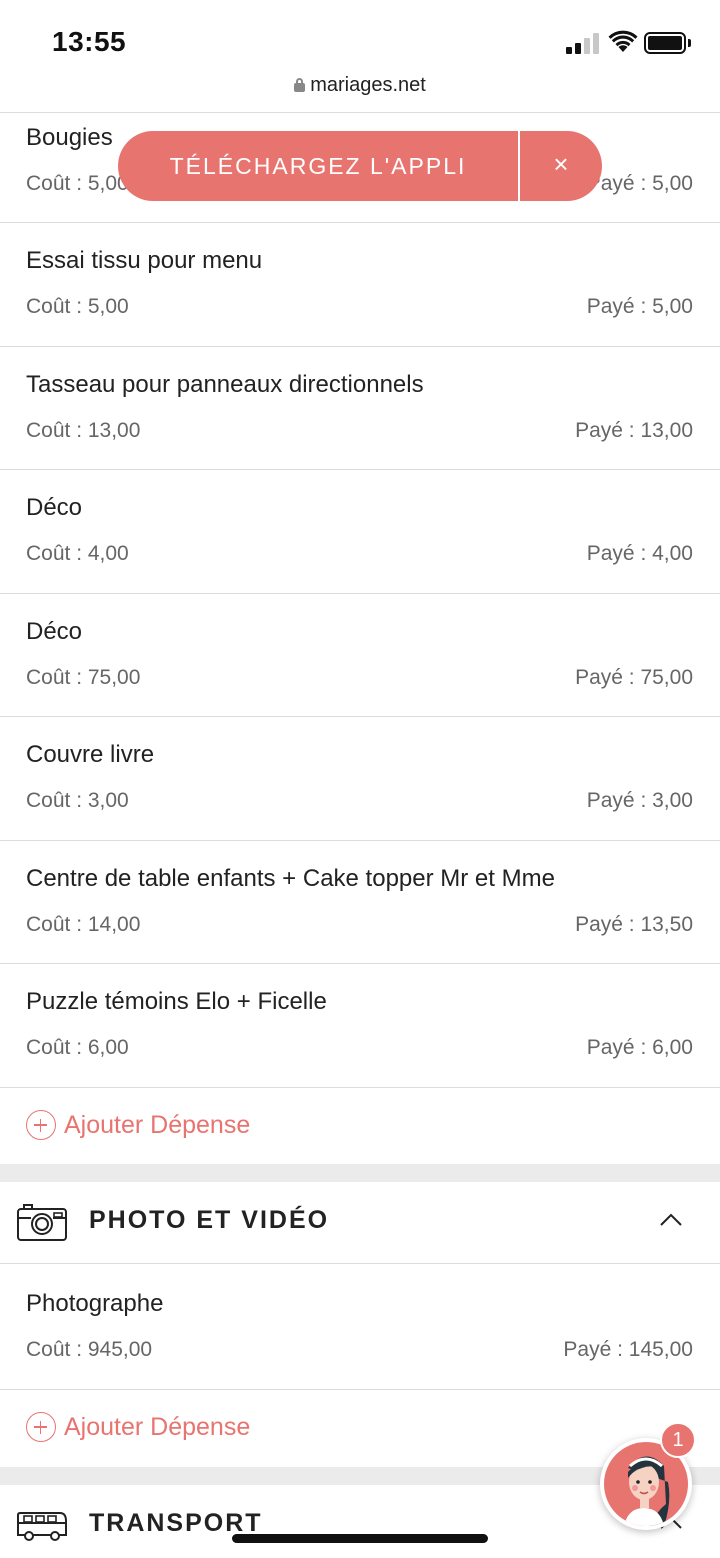 The width and height of the screenshot is (720, 1558). I want to click on expense-row: Déco Coût : 4,00 Payé : 4,00, so click(360, 532).